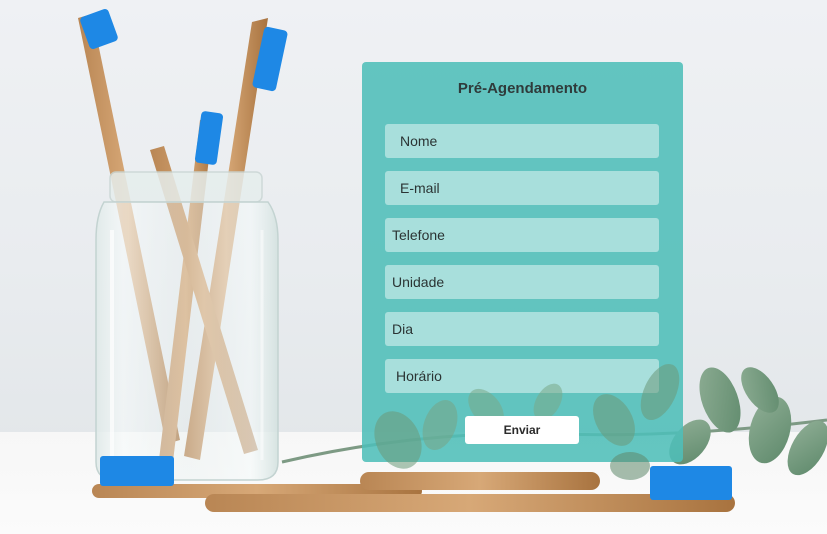  Describe the element at coordinates (522, 376) in the screenshot. I see `time-field` at that location.